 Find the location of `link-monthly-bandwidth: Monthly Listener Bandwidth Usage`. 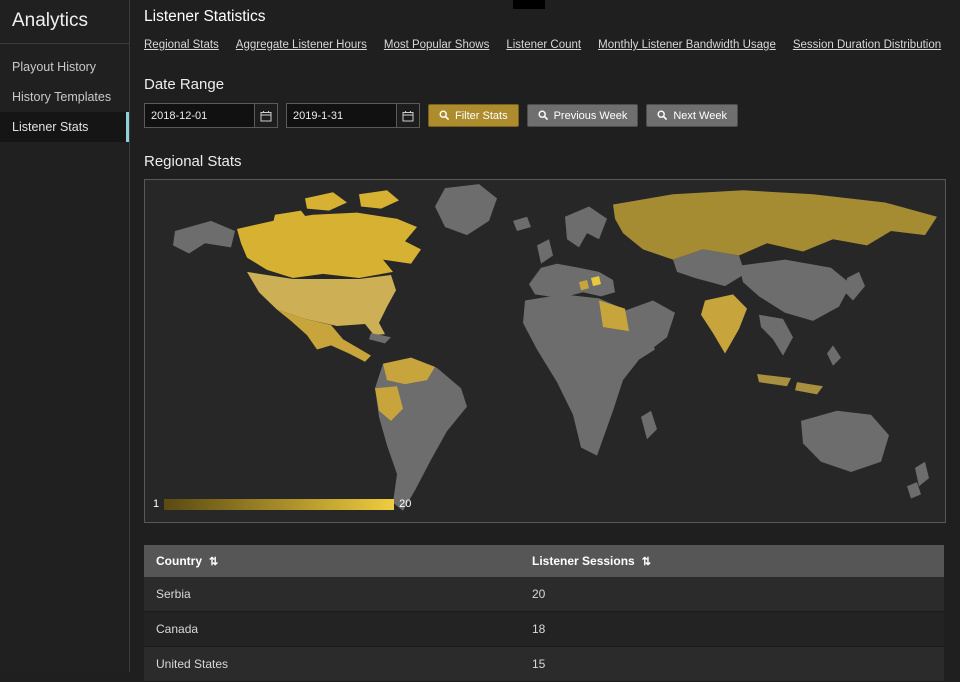

link-monthly-bandwidth: Monthly Listener Bandwidth Usage is located at coordinates (687, 45).